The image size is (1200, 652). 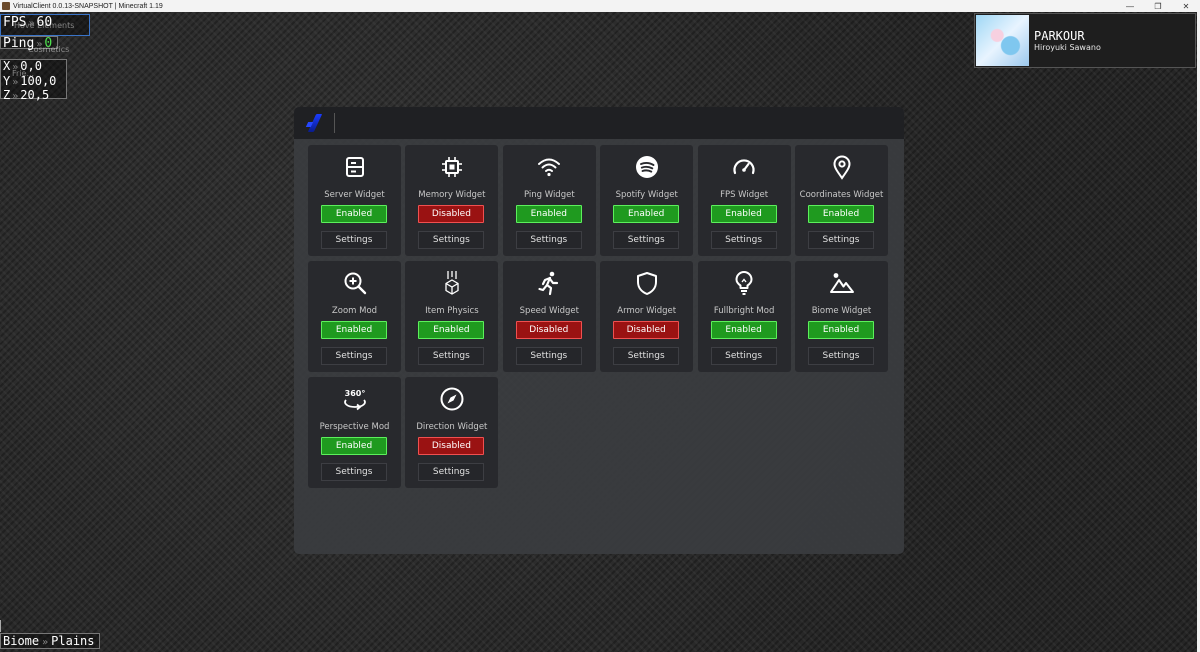 What do you see at coordinates (841, 195) in the screenshot?
I see `mod-name: Coordinates Widget` at bounding box center [841, 195].